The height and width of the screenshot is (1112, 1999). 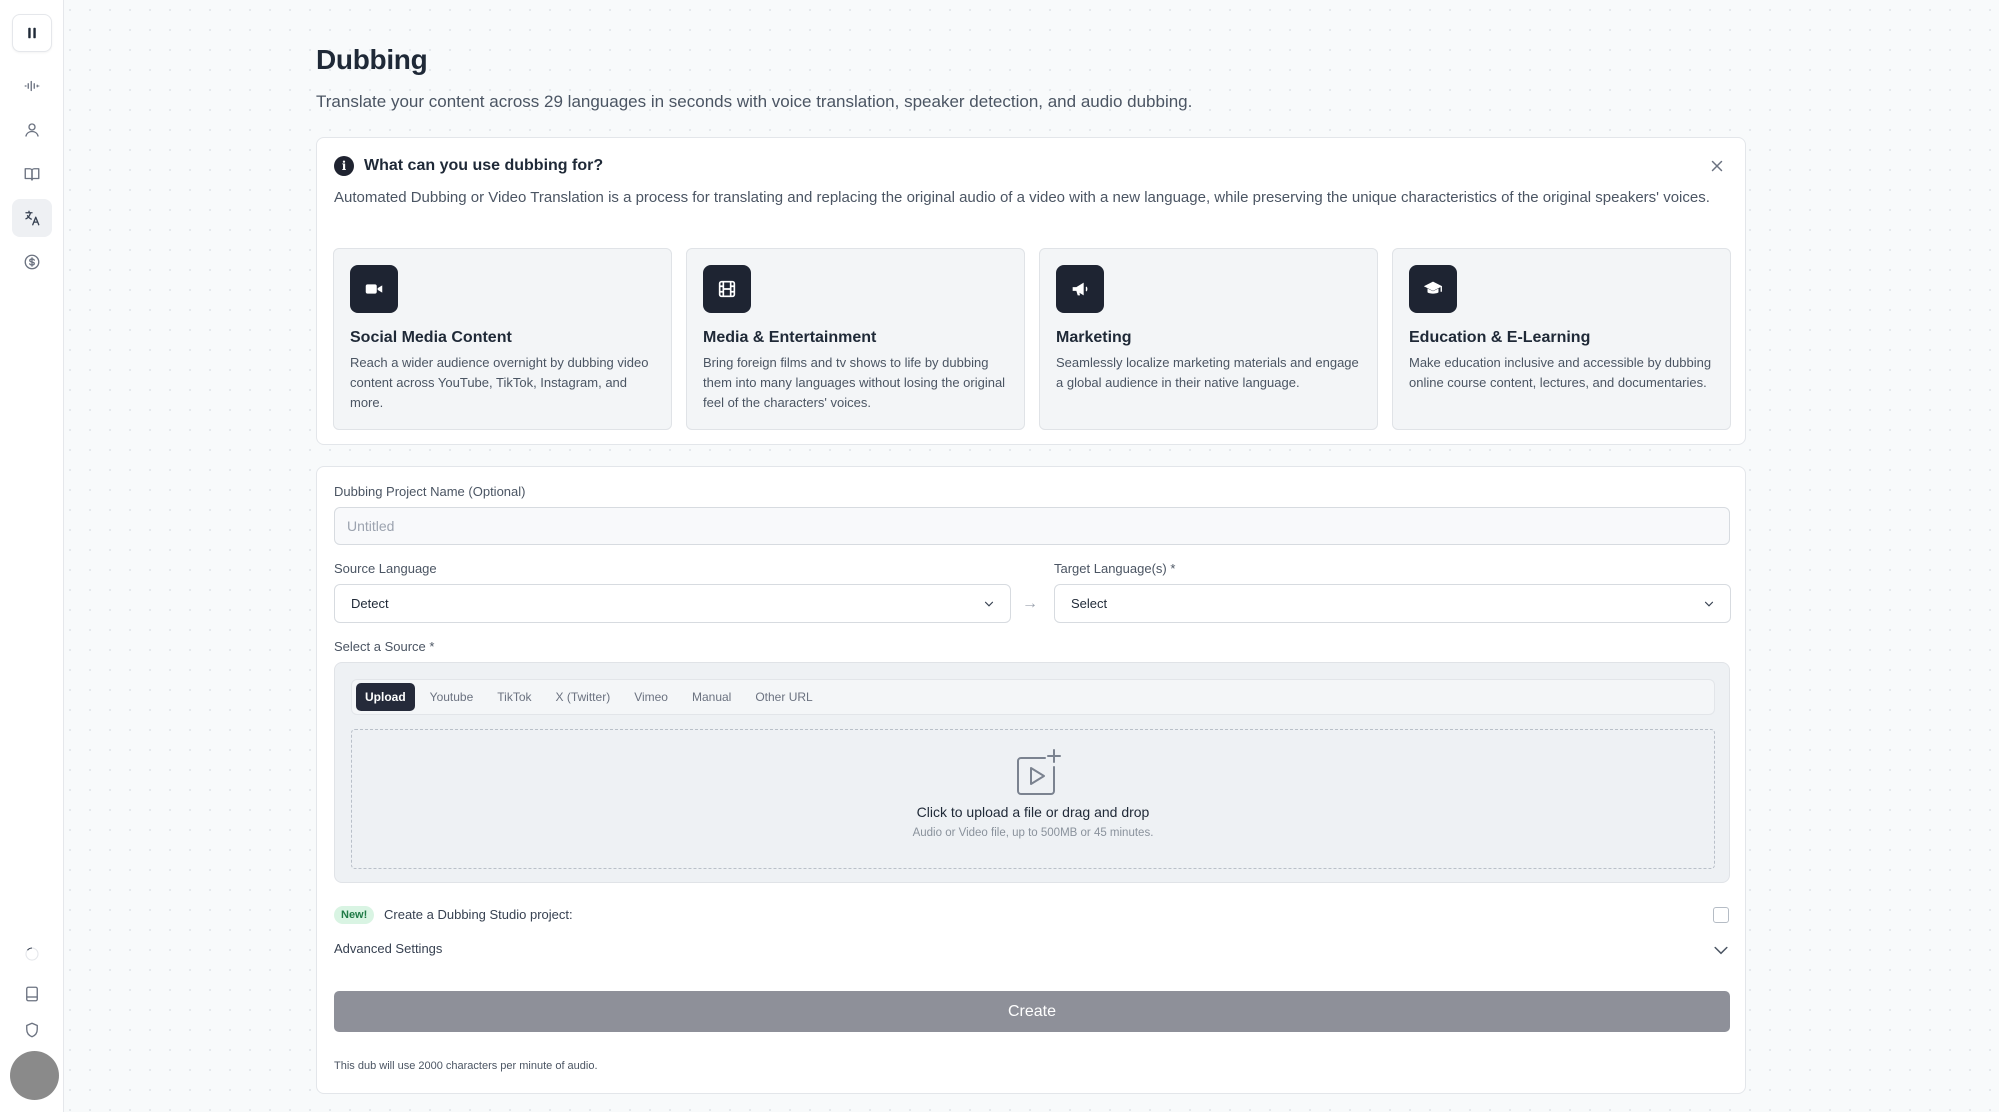 What do you see at coordinates (388, 948) in the screenshot?
I see `advanced-settings-toggle: Advanced Settings` at bounding box center [388, 948].